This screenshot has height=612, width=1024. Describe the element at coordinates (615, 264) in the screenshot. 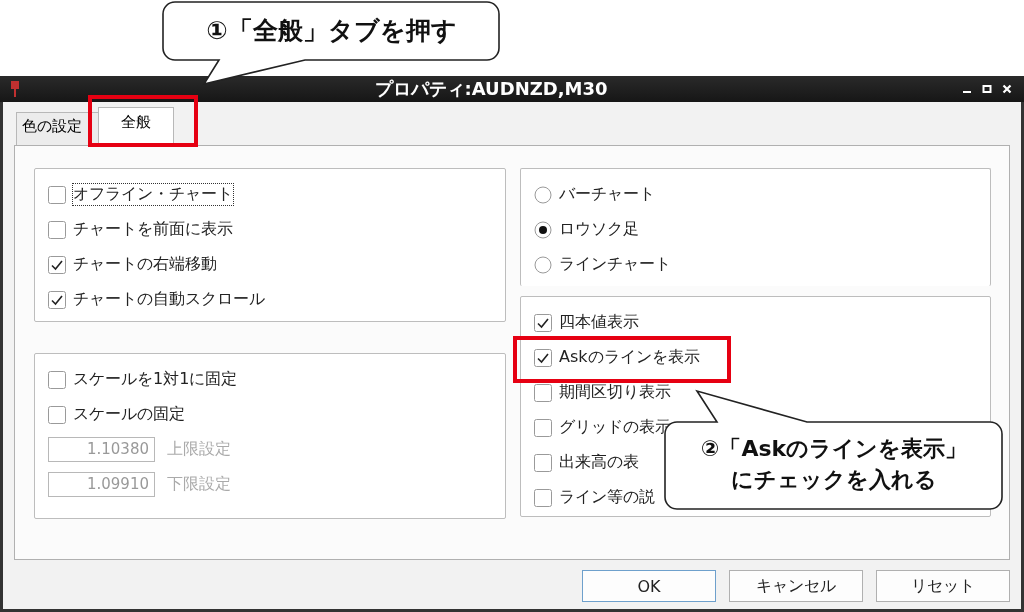

I see `radio-label: ラインチャート` at that location.